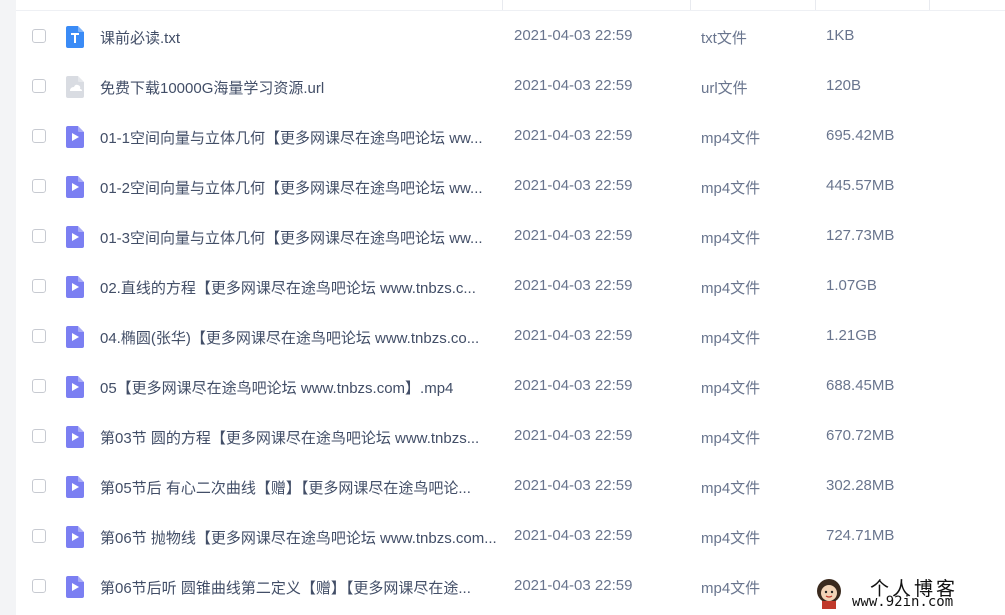  Describe the element at coordinates (860, 235) in the screenshot. I see `file-size: 127.73MB` at that location.